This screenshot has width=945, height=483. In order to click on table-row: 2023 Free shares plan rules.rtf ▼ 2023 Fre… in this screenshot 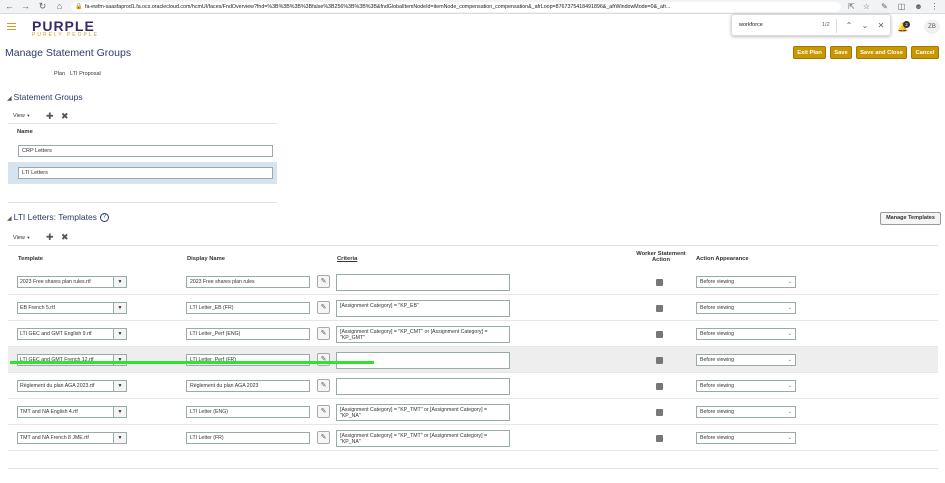, I will do `click(473, 282)`.